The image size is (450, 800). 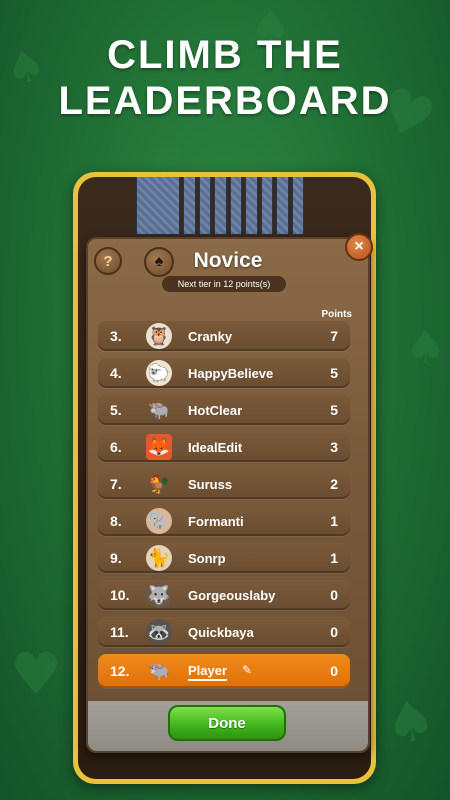 I want to click on headline-line-2: LEADERBOARD, so click(x=225, y=101).